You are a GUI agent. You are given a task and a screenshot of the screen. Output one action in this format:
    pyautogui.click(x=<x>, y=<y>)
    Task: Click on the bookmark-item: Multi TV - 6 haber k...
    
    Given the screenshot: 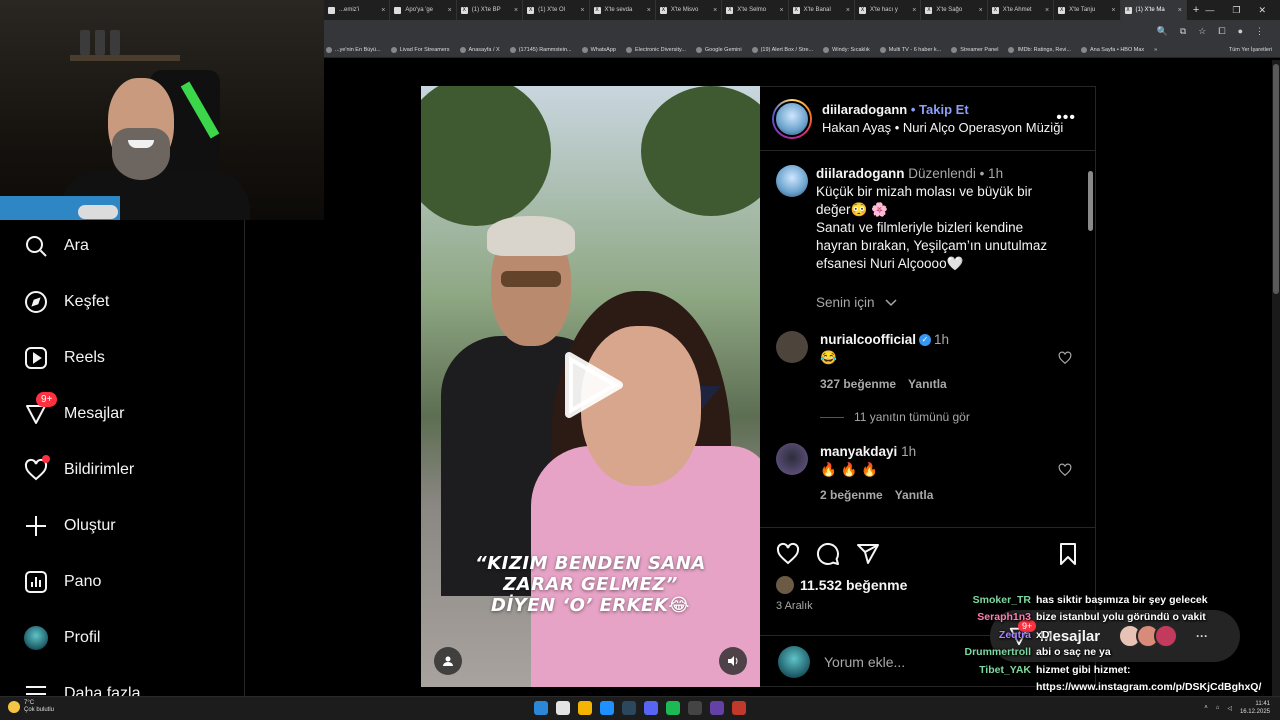 What is the action you would take?
    pyautogui.click(x=910, y=49)
    